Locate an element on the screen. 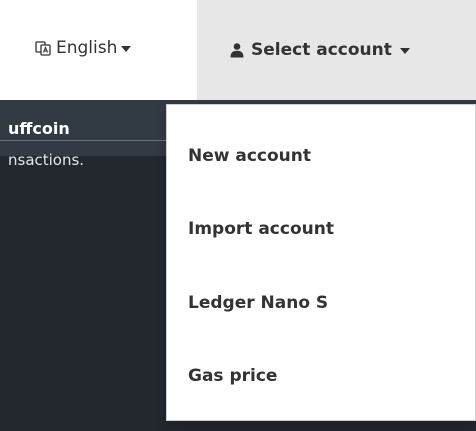 The width and height of the screenshot is (476, 431). select-account-dropdown-toggle: Select account is located at coordinates (336, 50).